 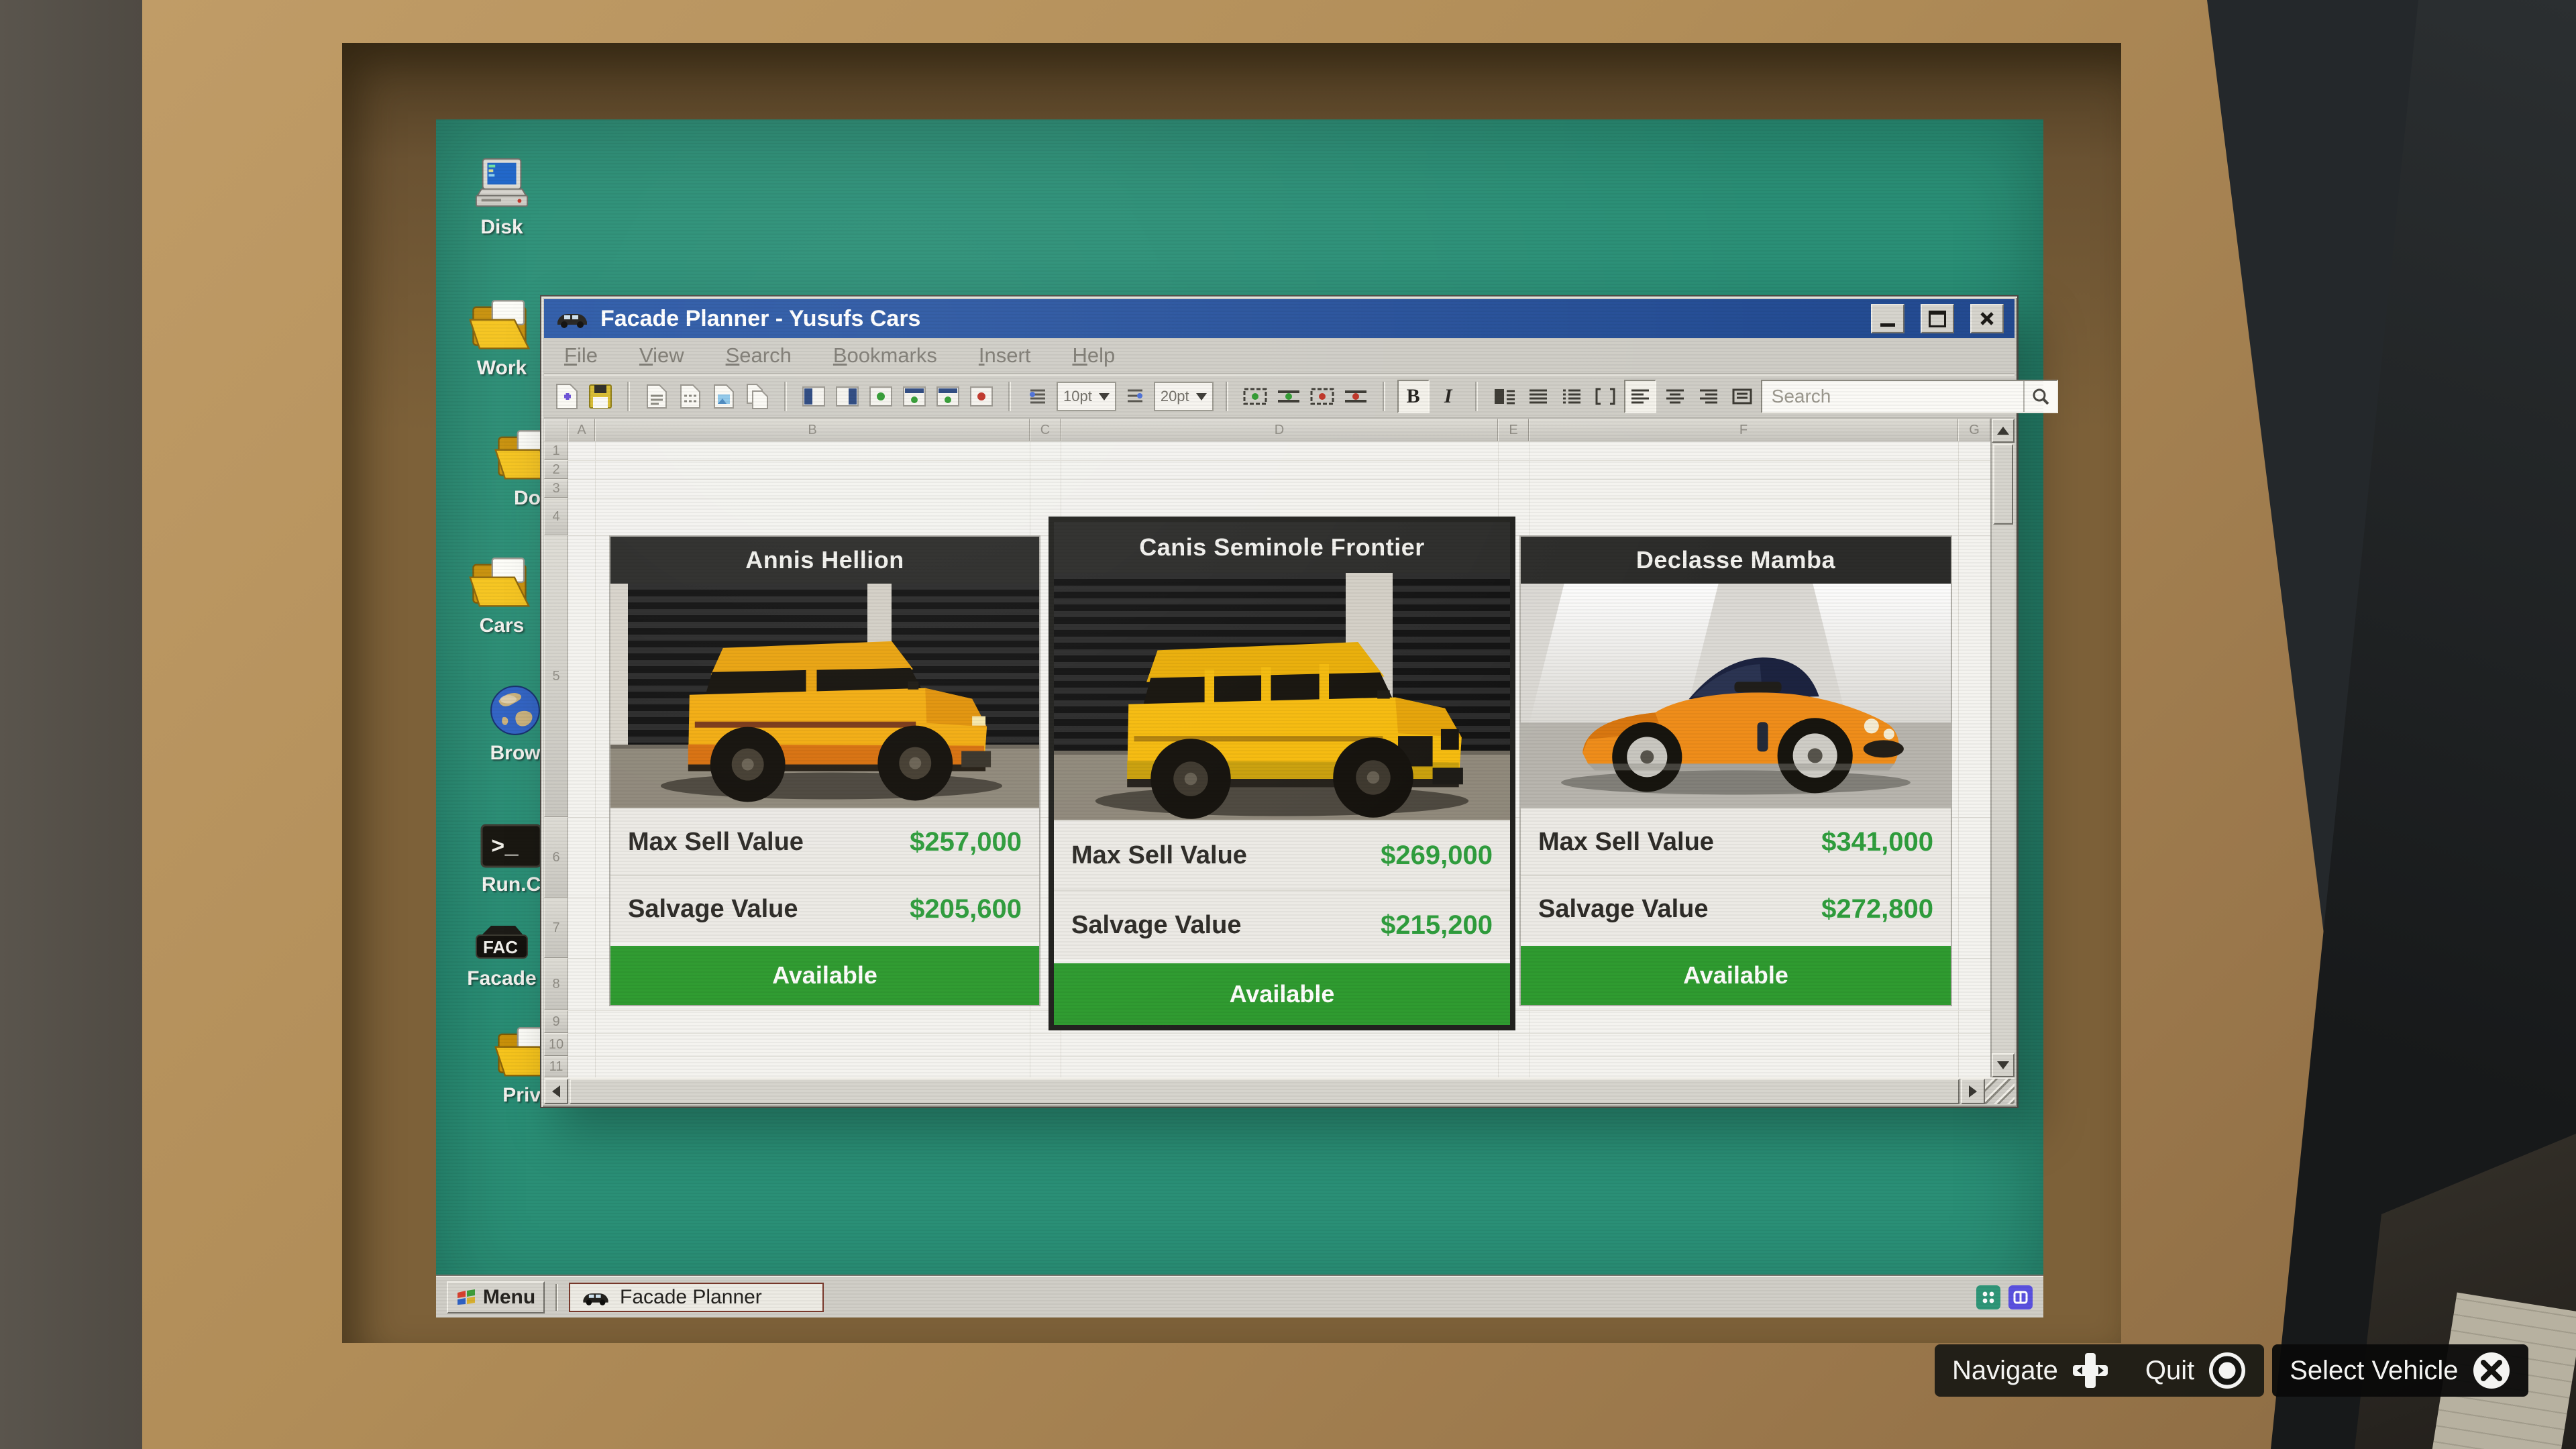 What do you see at coordinates (1279, 1056) in the screenshot?
I see `gridline` at bounding box center [1279, 1056].